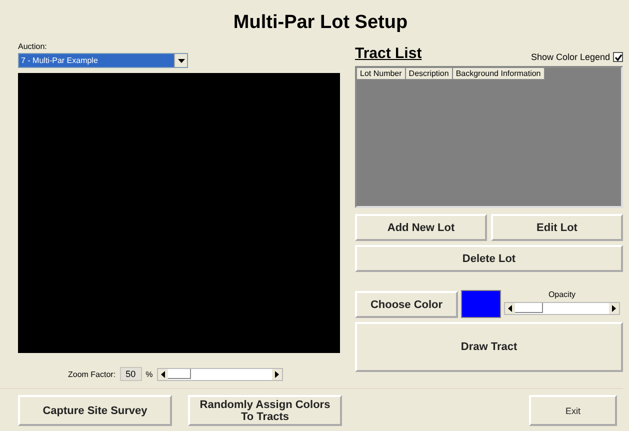  What do you see at coordinates (489, 137) in the screenshot?
I see `tract-list: Lot Number Description Background Information` at bounding box center [489, 137].